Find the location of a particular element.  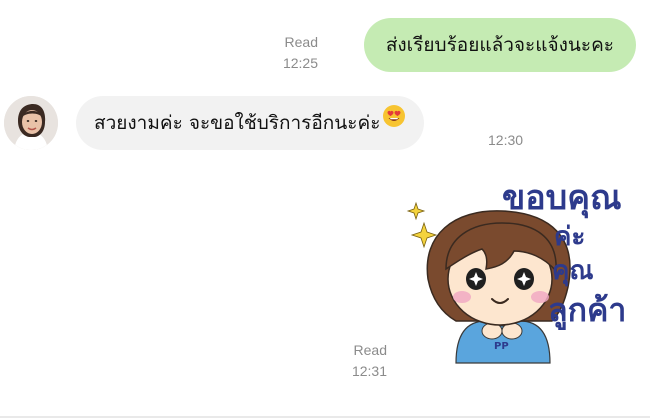

message-time: 12:31 is located at coordinates (369, 371).